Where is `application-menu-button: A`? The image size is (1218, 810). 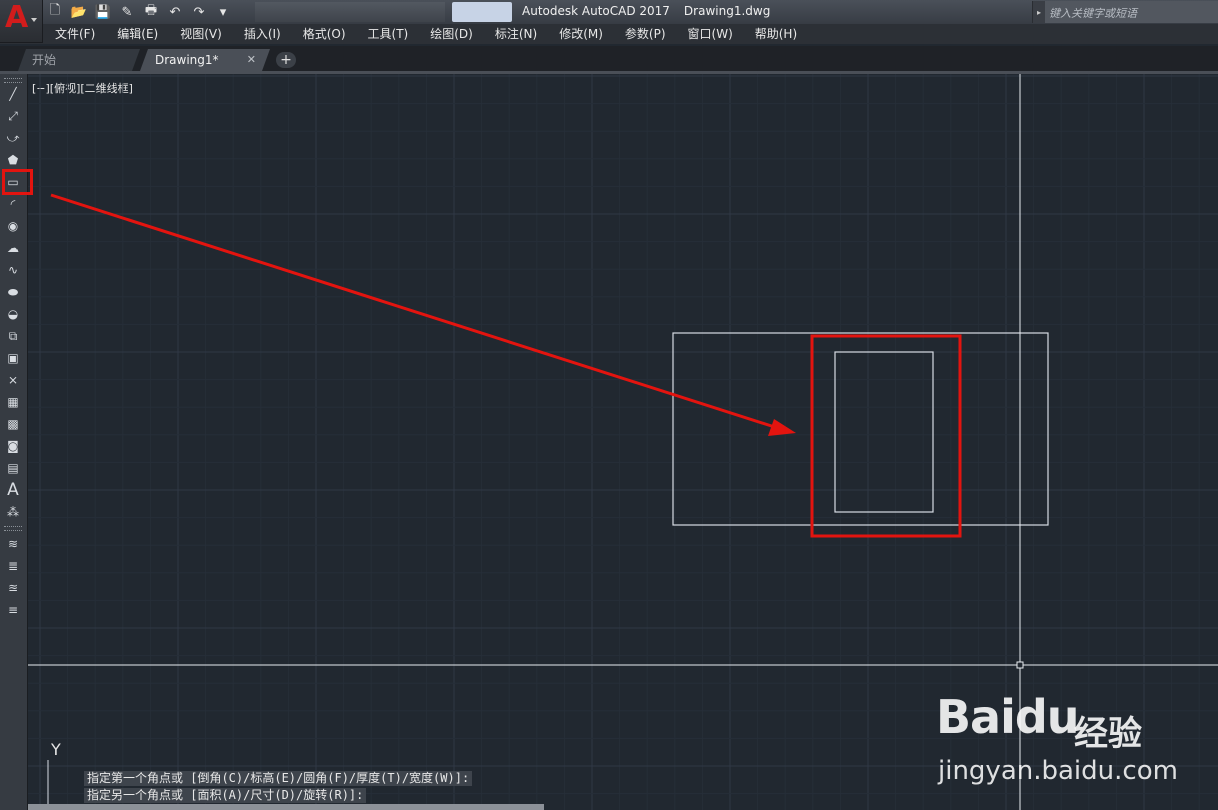 application-menu-button: A is located at coordinates (21, 21).